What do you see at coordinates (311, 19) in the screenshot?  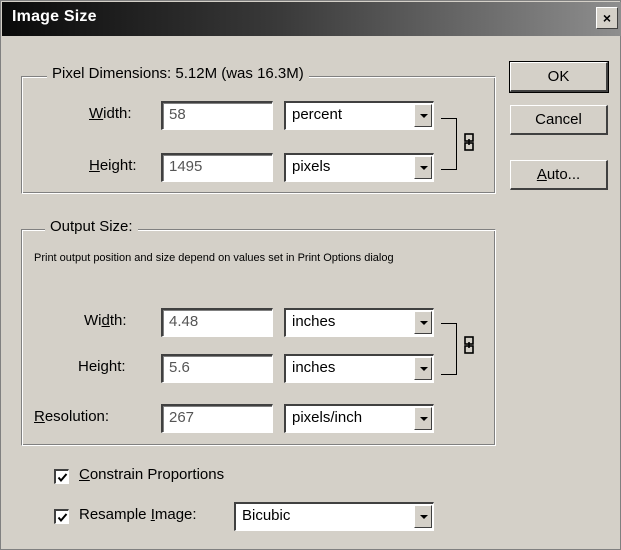 I see `title-bar: Image Size ×` at bounding box center [311, 19].